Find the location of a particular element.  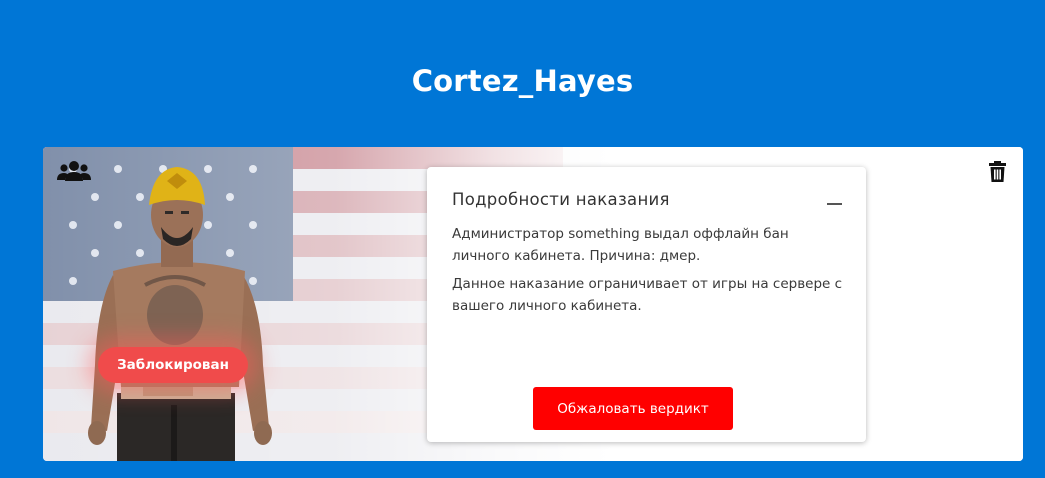

username-title: Cortez_Hayes is located at coordinates (522, 81).